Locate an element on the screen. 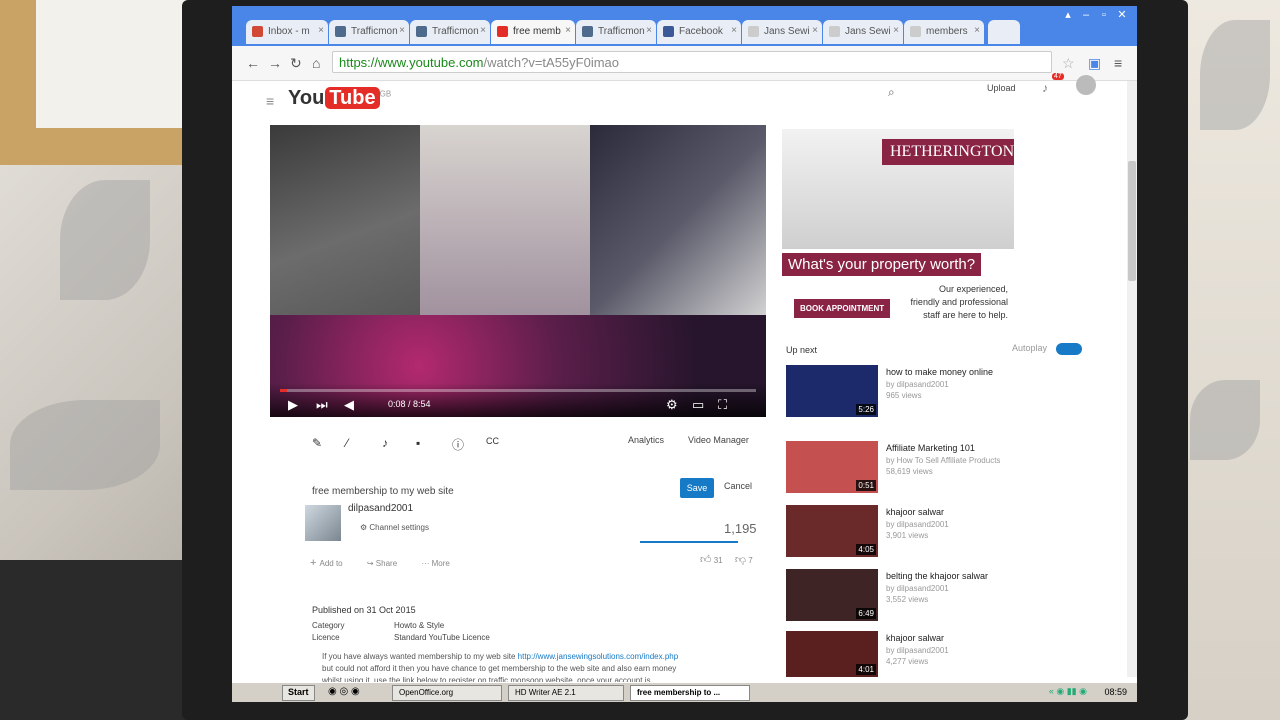 The height and width of the screenshot is (720, 1280). browser-tab: Facebook × is located at coordinates (699, 32).